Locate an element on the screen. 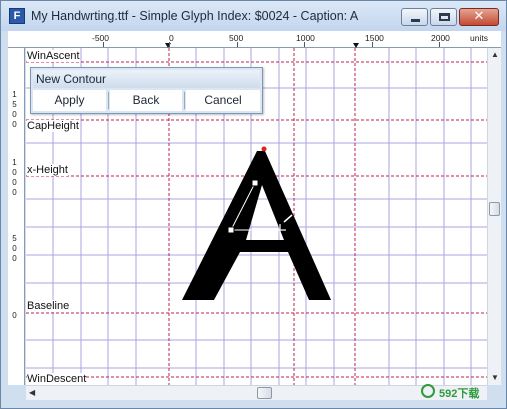 This screenshot has width=507, height=409. scroll-left-arrow-icon: ◀ is located at coordinates (32, 393).